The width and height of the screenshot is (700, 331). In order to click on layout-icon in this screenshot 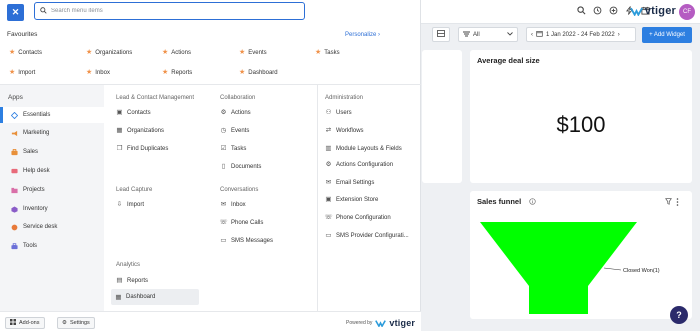, I will do `click(441, 34)`.